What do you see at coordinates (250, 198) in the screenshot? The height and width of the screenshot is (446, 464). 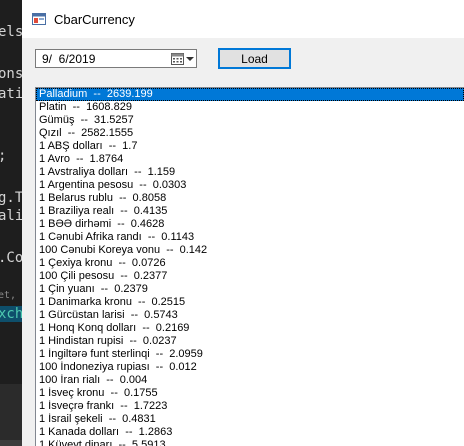 I see `list-item: 1 Belarus rublu -- 0.8058` at bounding box center [250, 198].